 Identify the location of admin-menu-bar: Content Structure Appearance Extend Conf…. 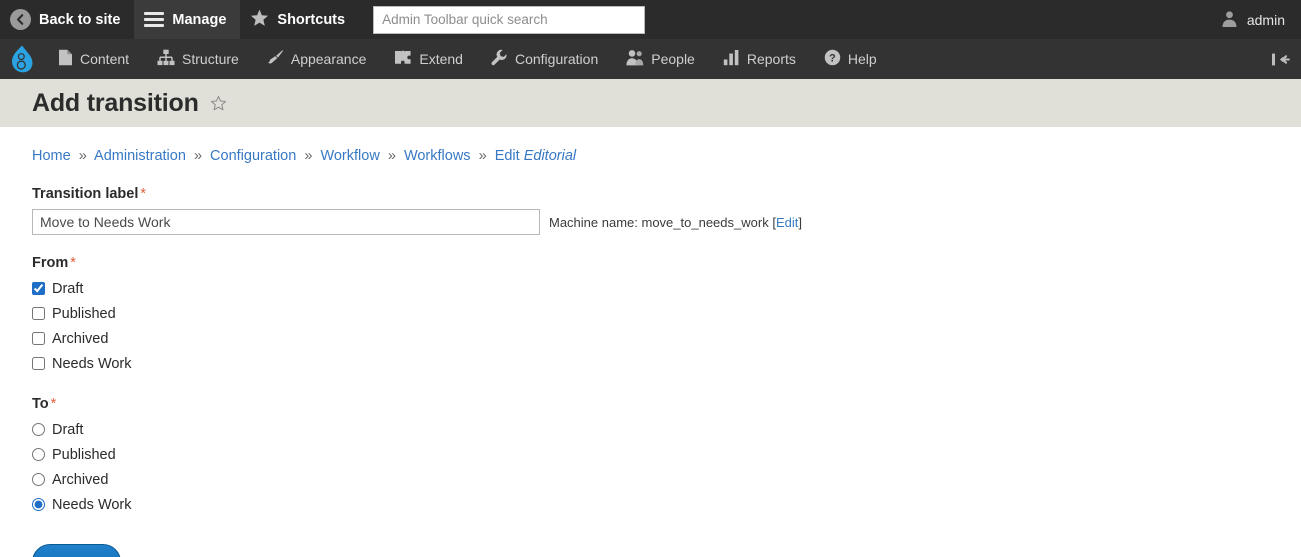
(650, 59).